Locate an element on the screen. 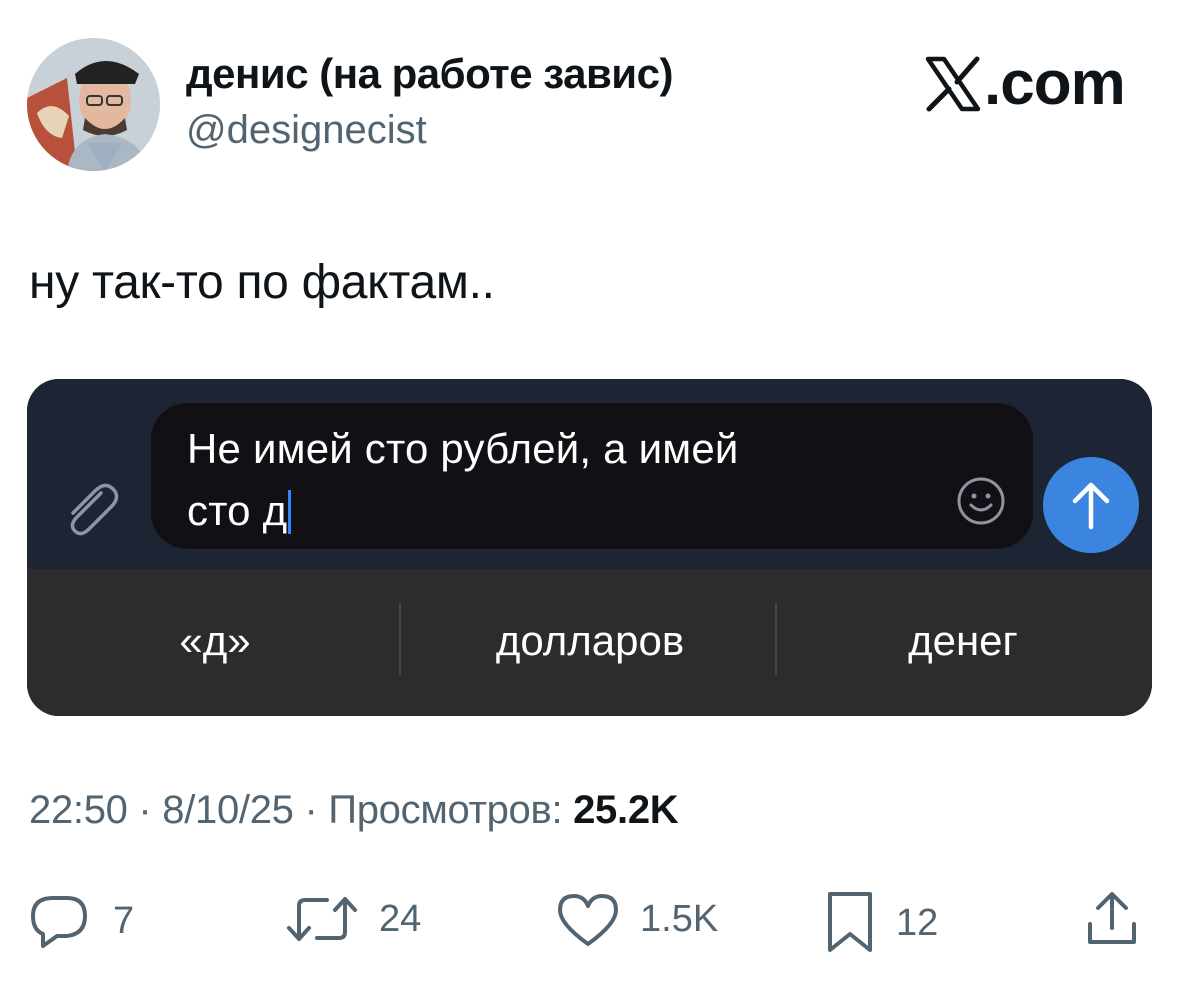 This screenshot has width=1179, height=1001. send-button is located at coordinates (1091, 505).